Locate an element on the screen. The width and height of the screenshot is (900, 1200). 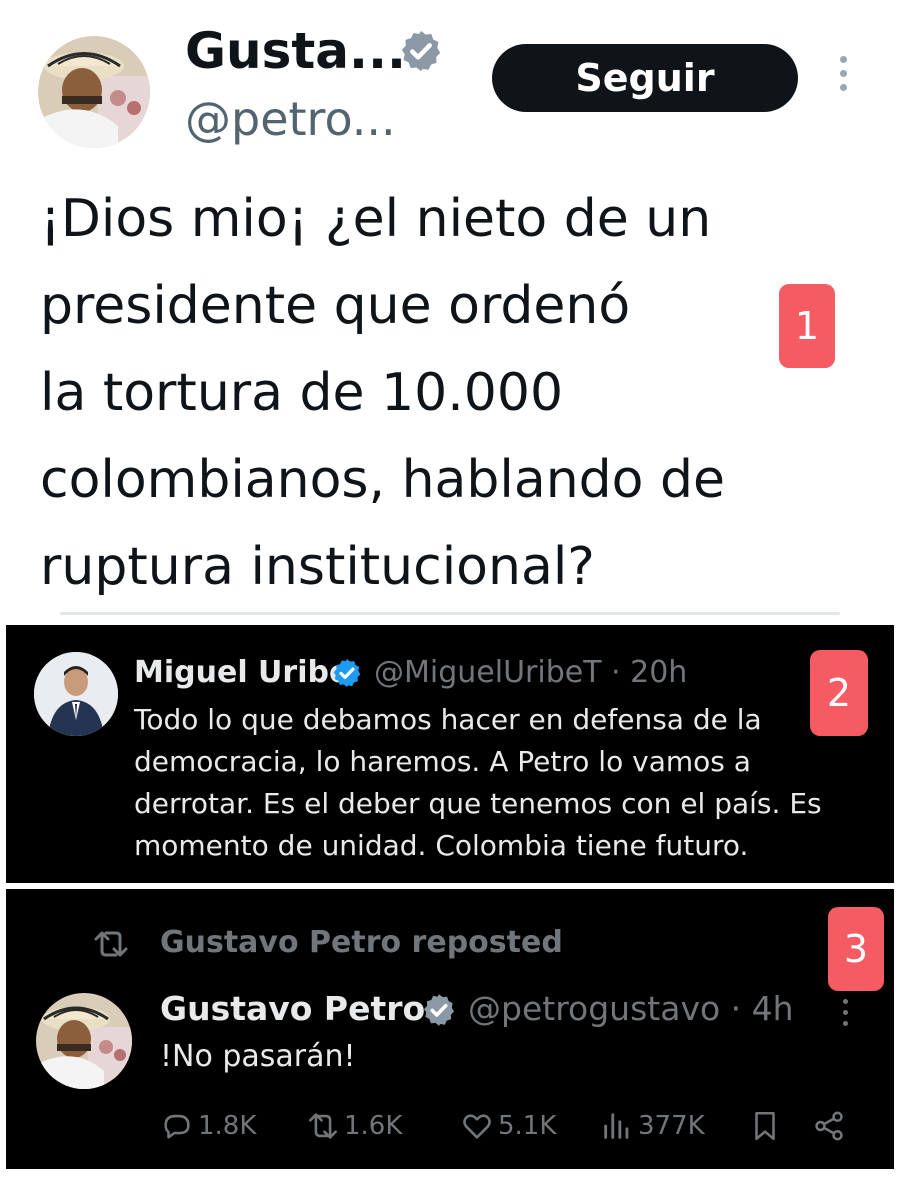
tweet-actions-bar: 1.8K 1.6K 5.1K 377K is located at coordinates (510, 1129).